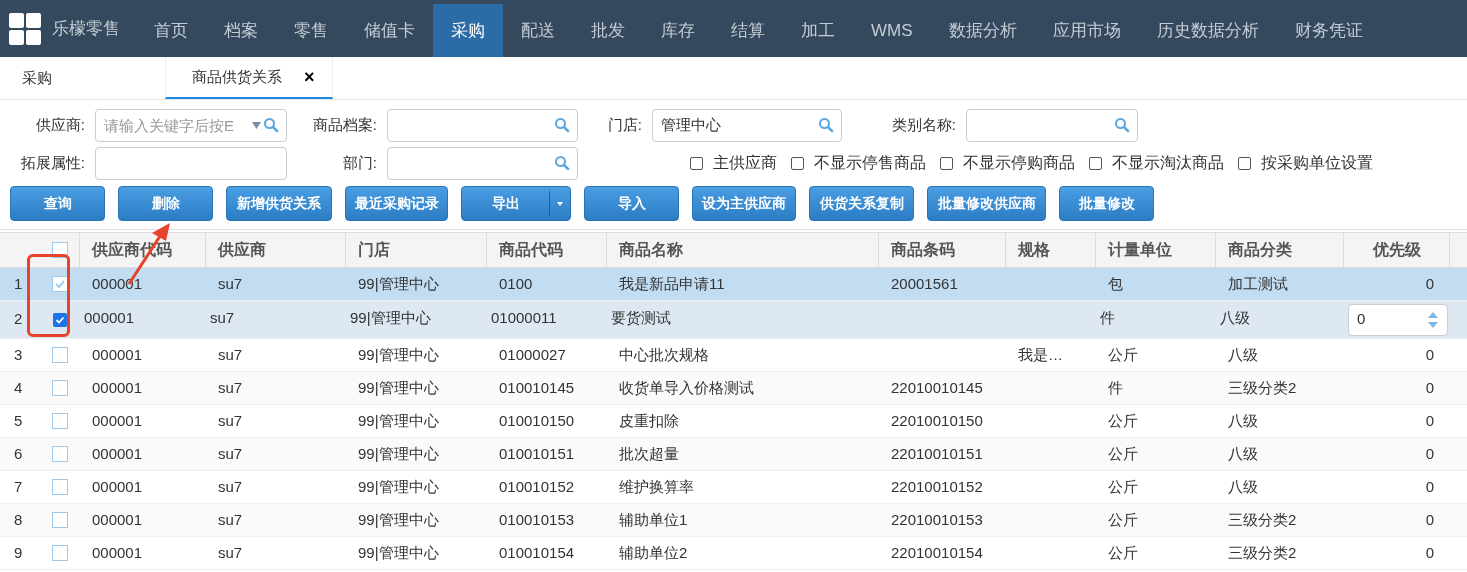 Image resolution: width=1467 pixels, height=572 pixels. What do you see at coordinates (653, 519) in the screenshot?
I see `table-cell-text: 辅助单位1` at bounding box center [653, 519].